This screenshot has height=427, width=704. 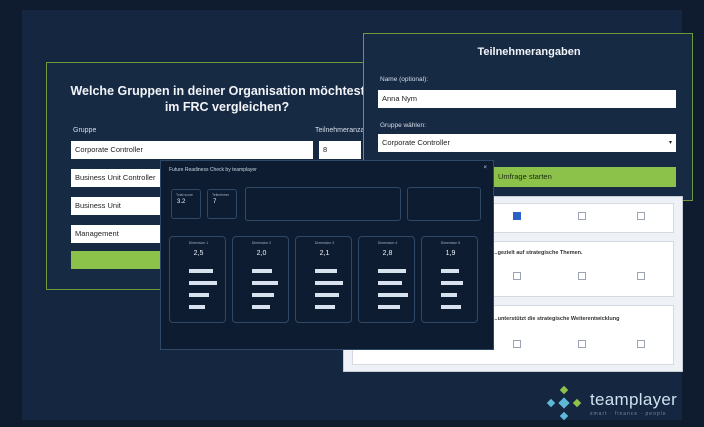 What do you see at coordinates (342, 130) in the screenshot?
I see `count-column-label: Teilnehmeranzahl` at bounding box center [342, 130].